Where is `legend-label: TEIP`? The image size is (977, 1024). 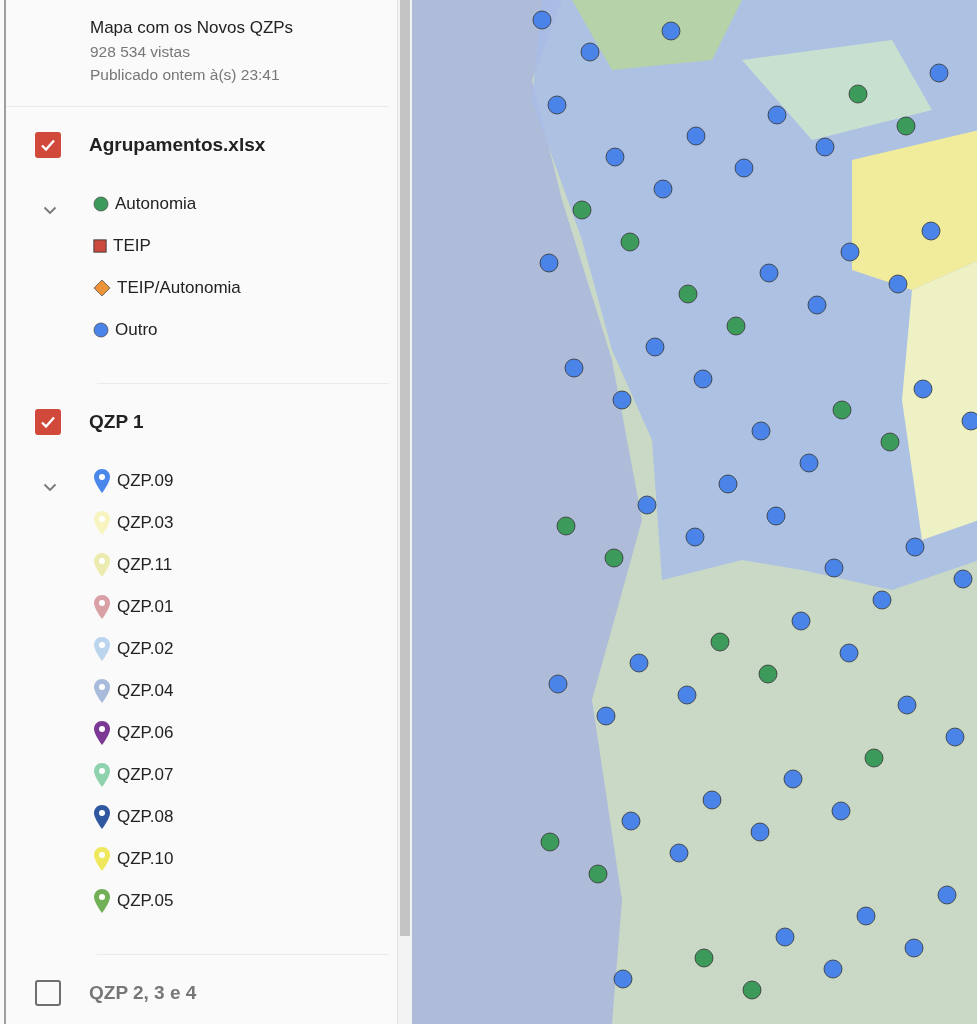 legend-label: TEIP is located at coordinates (132, 246).